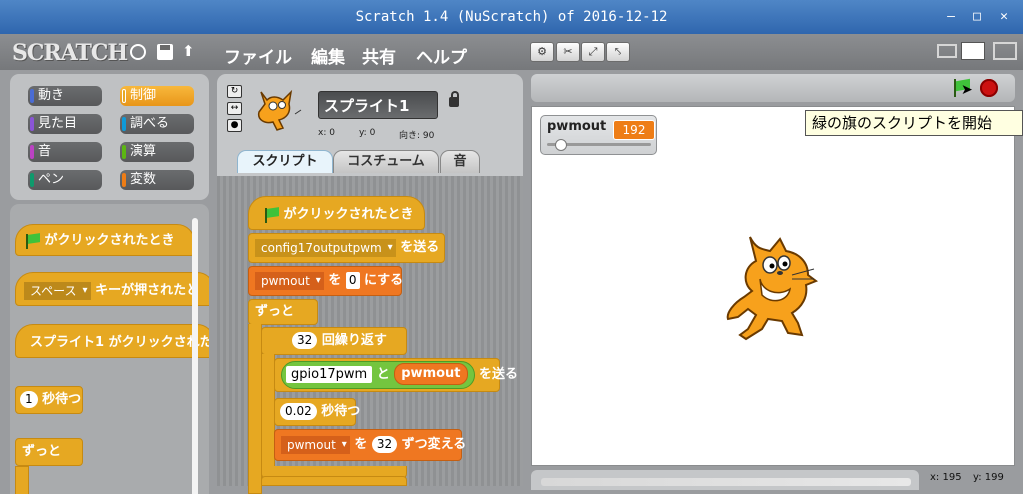  I want to click on script-repeat-block: 32 回繰り返す, so click(334, 341).